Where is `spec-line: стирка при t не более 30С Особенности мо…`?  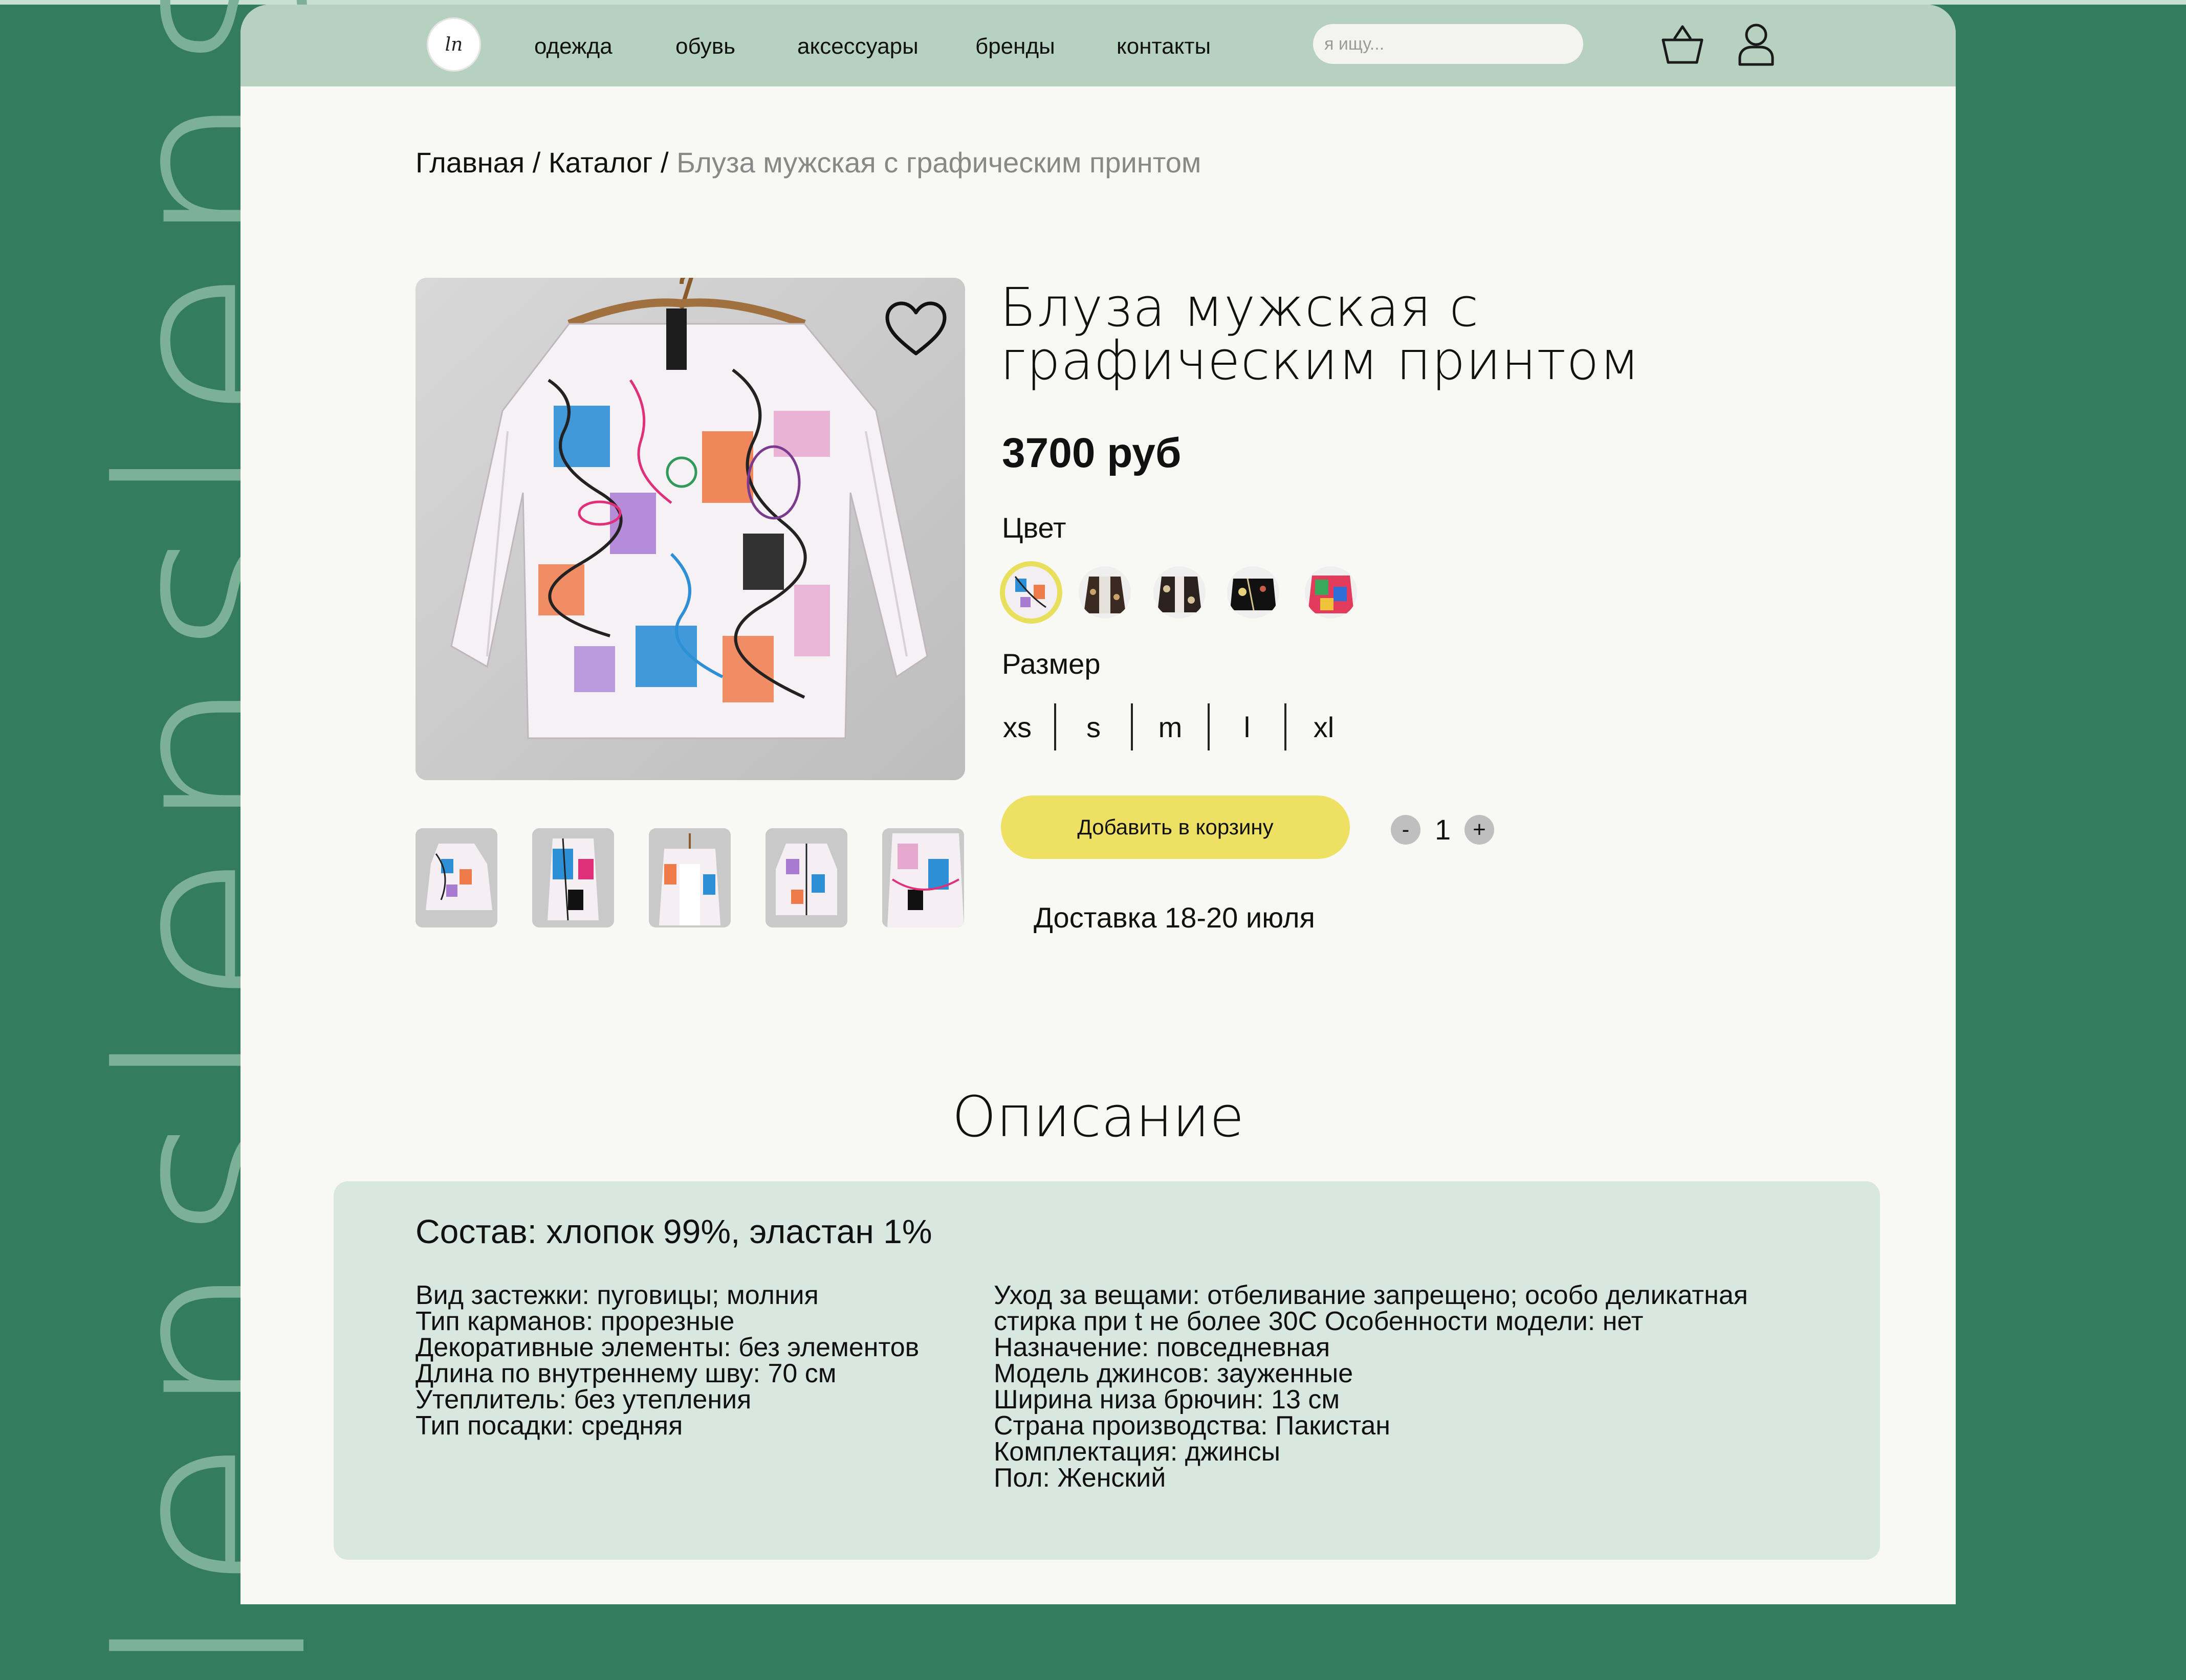 spec-line: стирка при t не более 30С Особенности мо… is located at coordinates (1319, 1321).